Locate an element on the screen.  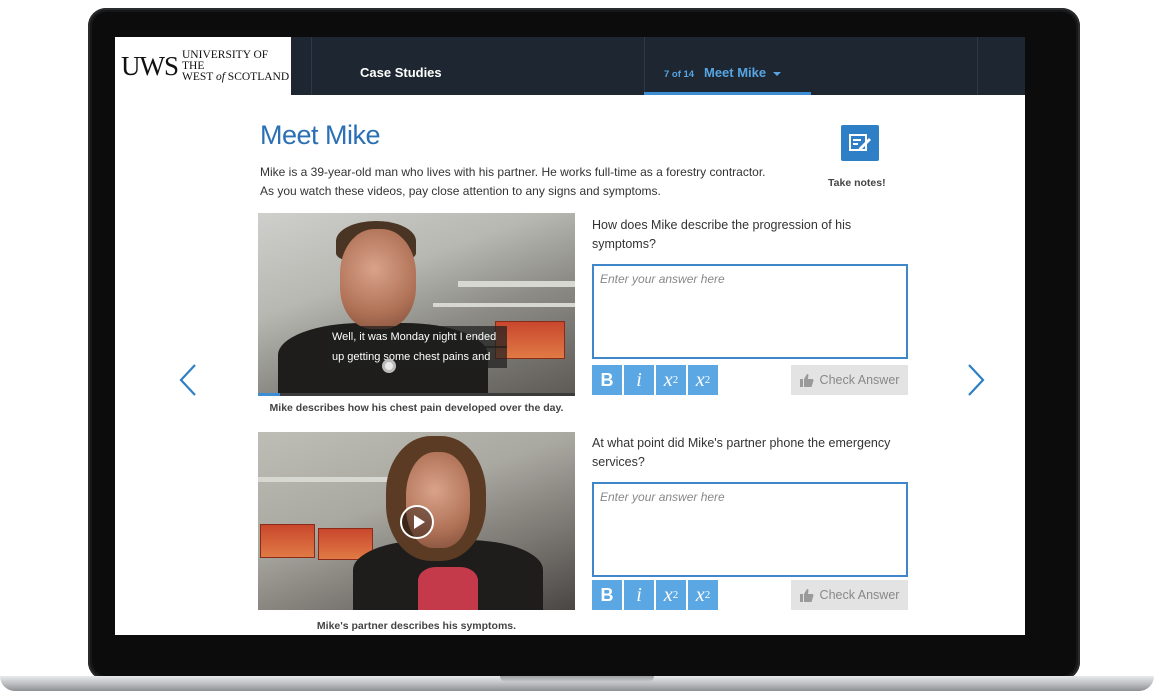
logo-line-2a: WEST is located at coordinates (199, 76).